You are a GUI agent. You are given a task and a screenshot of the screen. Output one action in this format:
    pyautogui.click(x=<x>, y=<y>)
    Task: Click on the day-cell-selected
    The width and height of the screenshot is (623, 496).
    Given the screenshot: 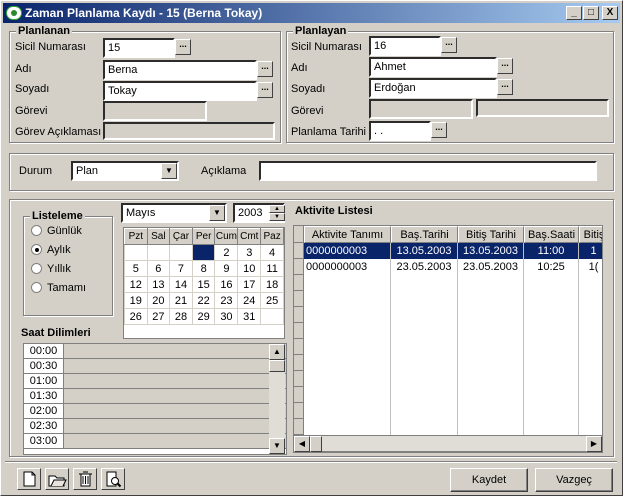 What is the action you would take?
    pyautogui.click(x=203, y=252)
    